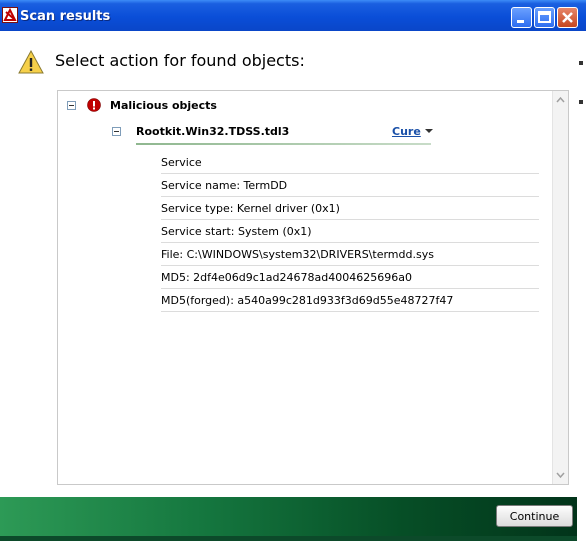  I want to click on close-button, so click(567, 17).